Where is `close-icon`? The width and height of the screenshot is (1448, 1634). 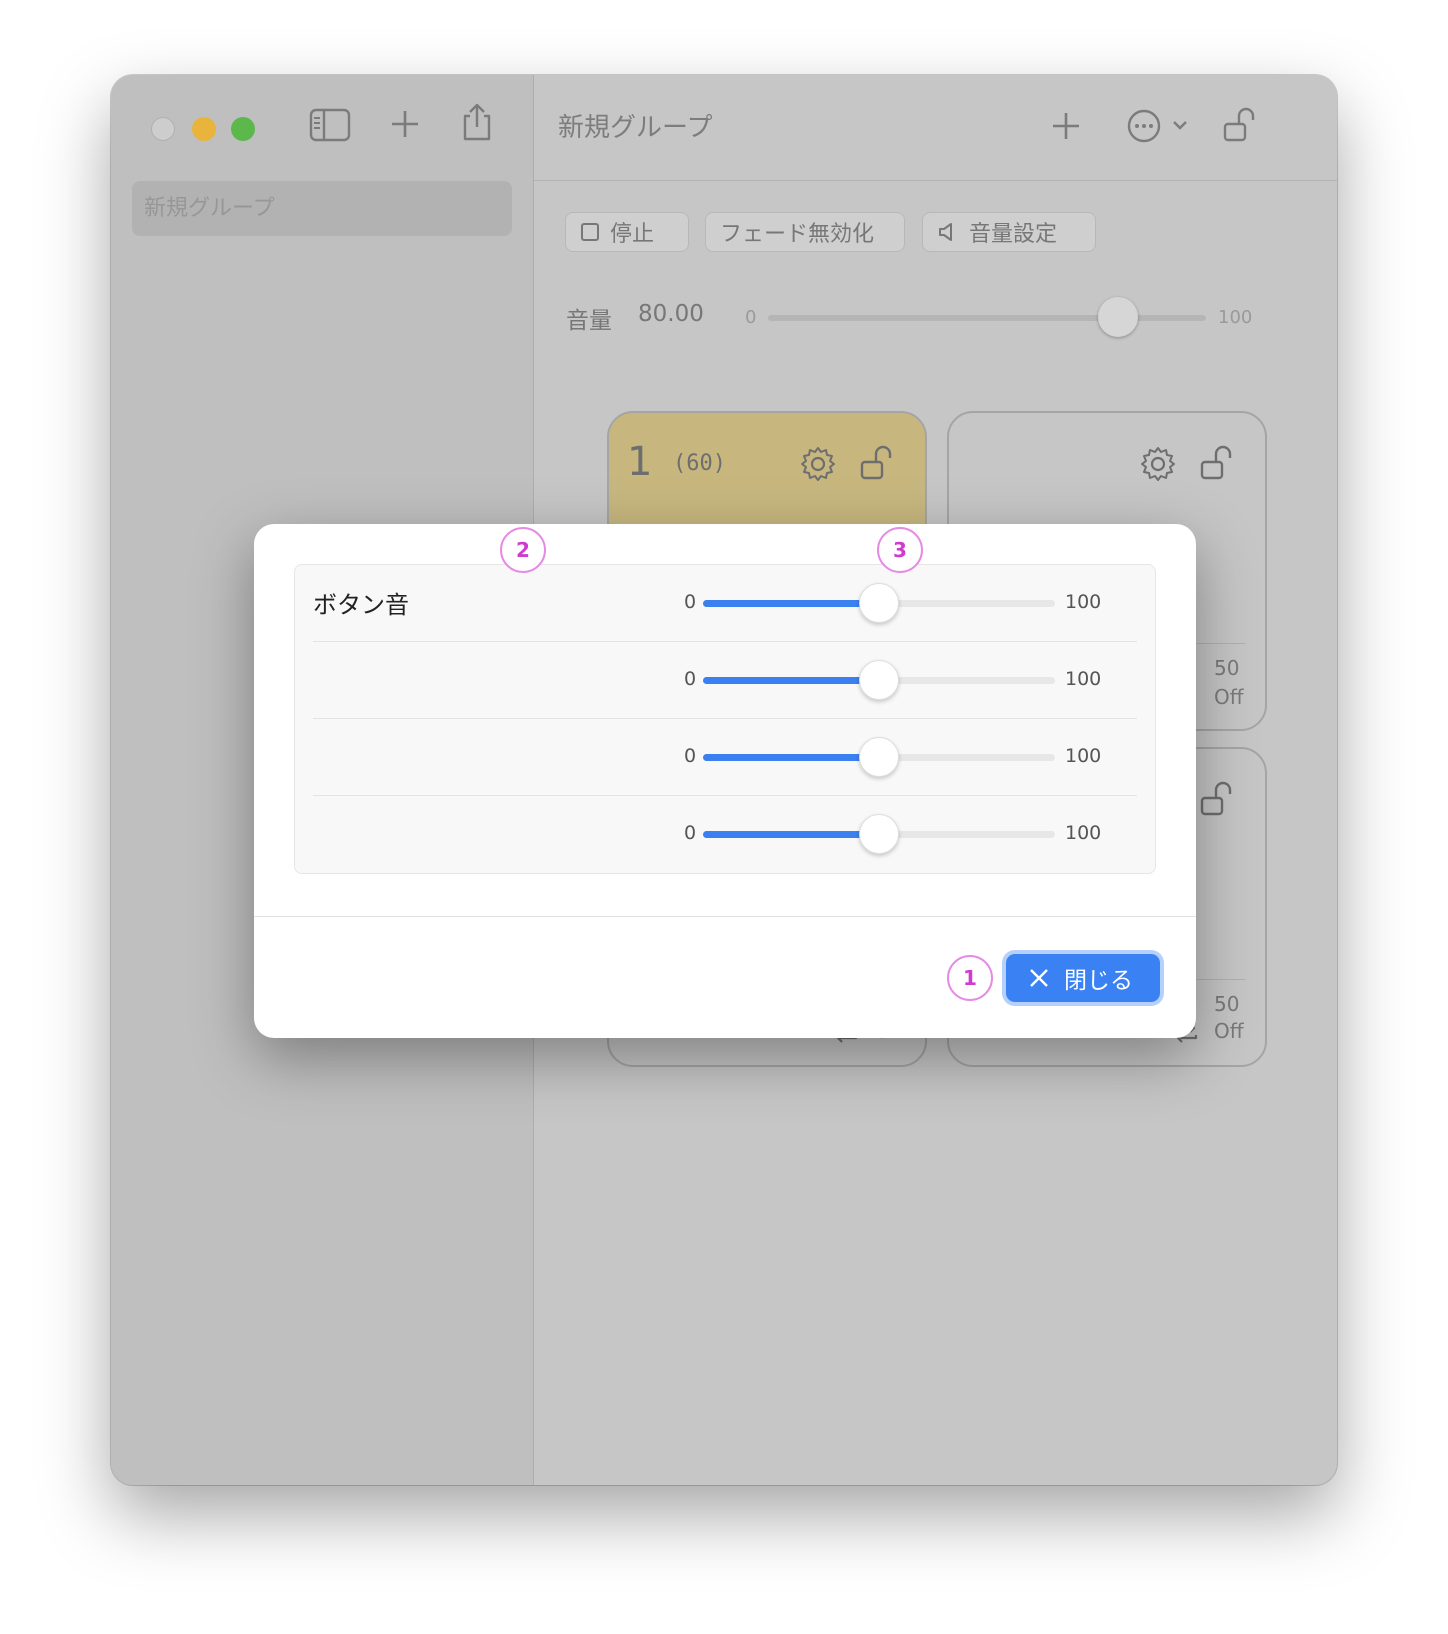
close-icon is located at coordinates (1039, 978).